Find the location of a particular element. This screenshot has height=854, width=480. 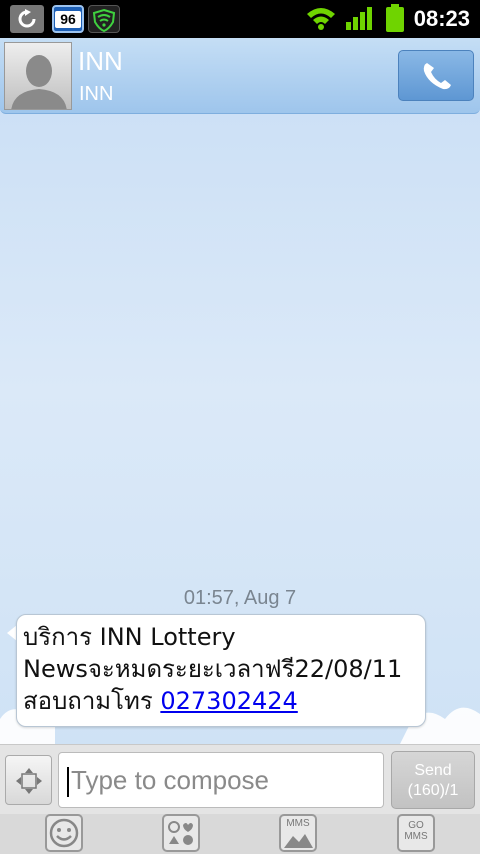

call-button is located at coordinates (436, 75).